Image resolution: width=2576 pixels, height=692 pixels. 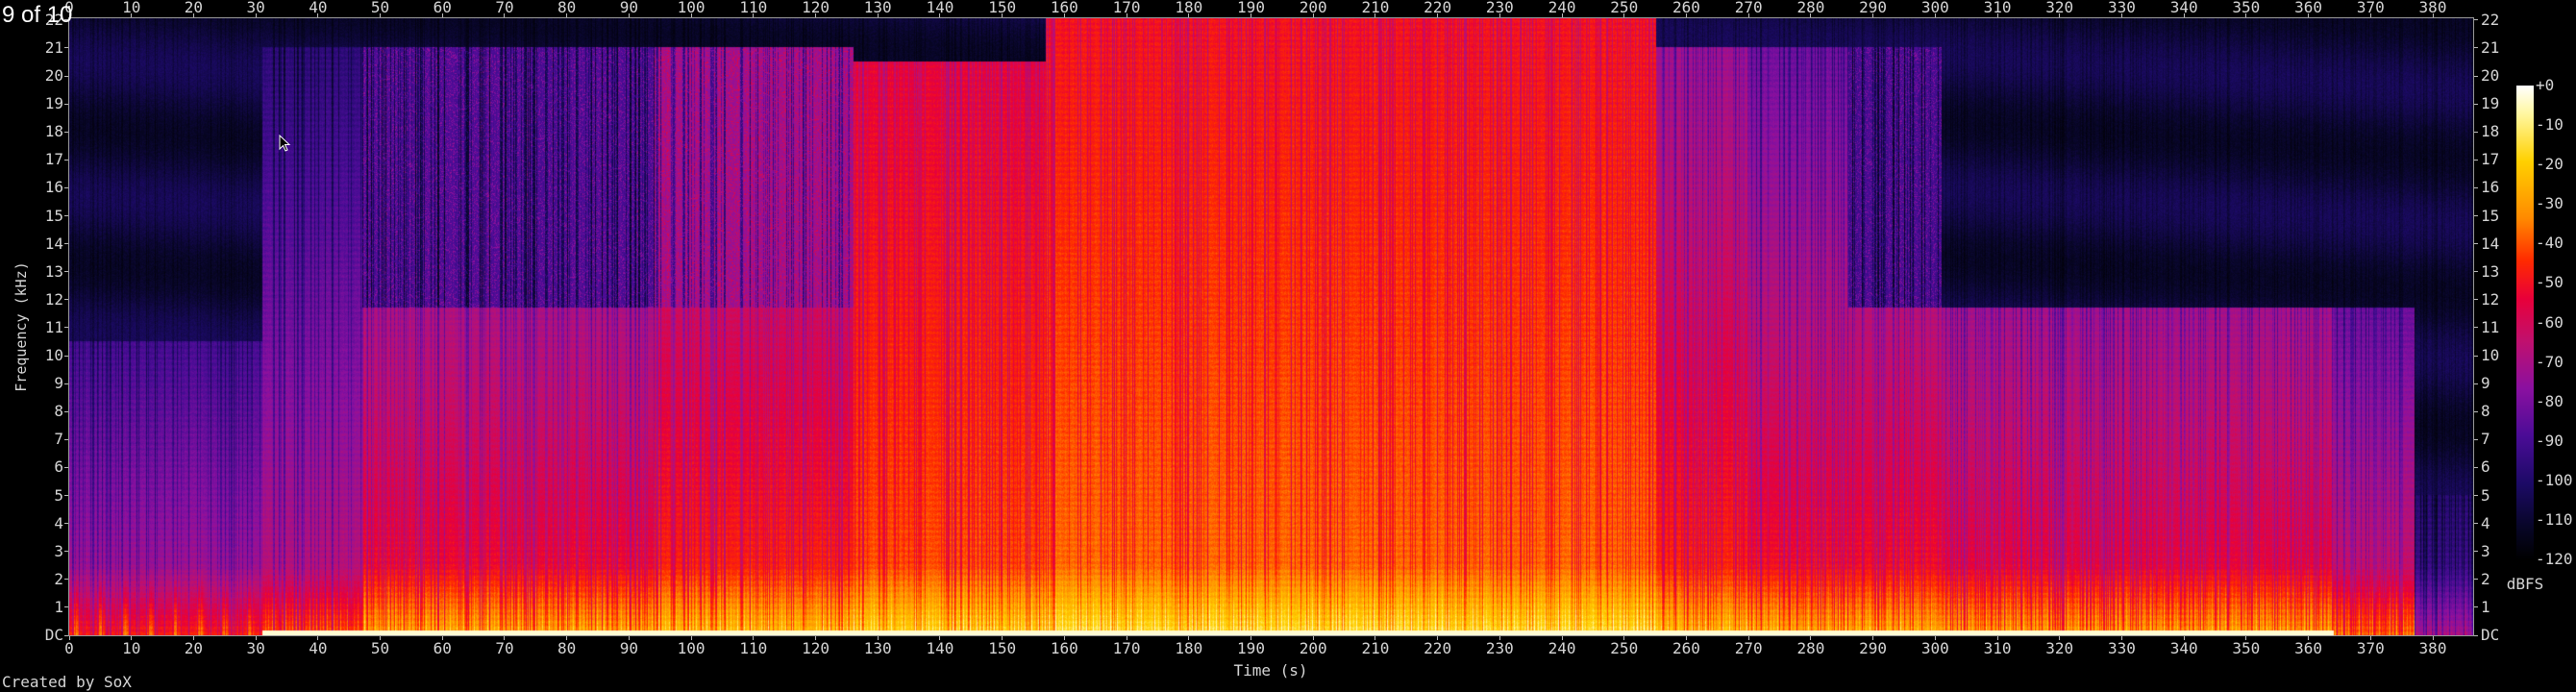 I want to click on y-tick-label-right: 21, so click(x=2490, y=47).